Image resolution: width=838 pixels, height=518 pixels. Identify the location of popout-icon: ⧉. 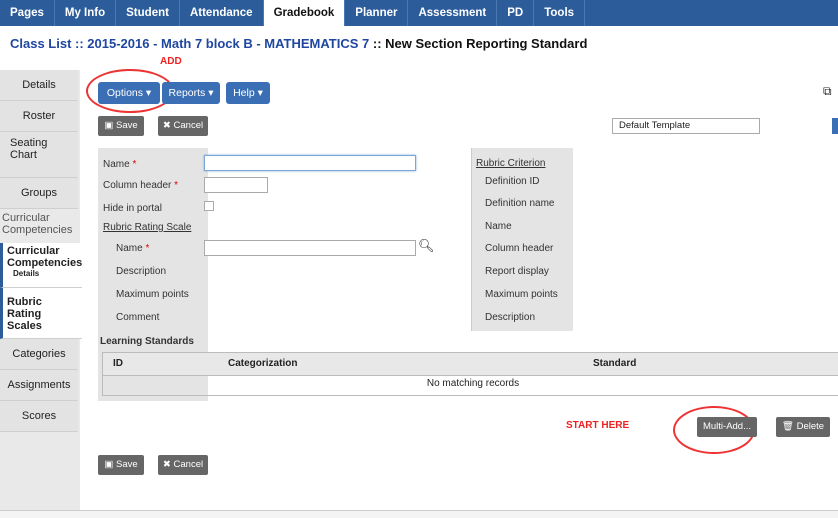
(827, 91).